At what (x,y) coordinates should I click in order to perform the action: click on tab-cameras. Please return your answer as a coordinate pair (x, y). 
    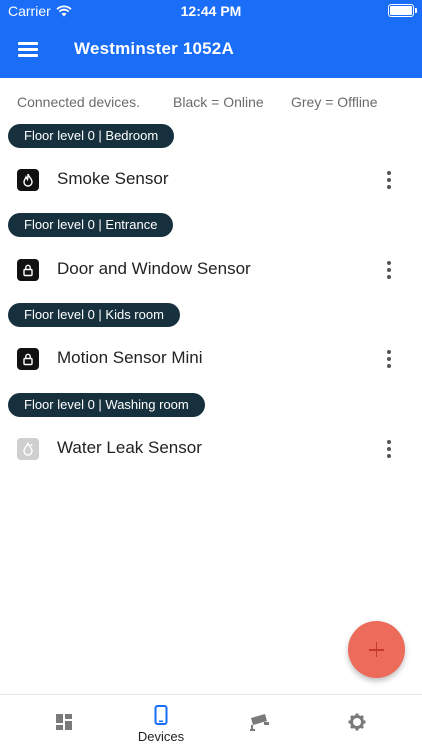
    Looking at the image, I should click on (260, 722).